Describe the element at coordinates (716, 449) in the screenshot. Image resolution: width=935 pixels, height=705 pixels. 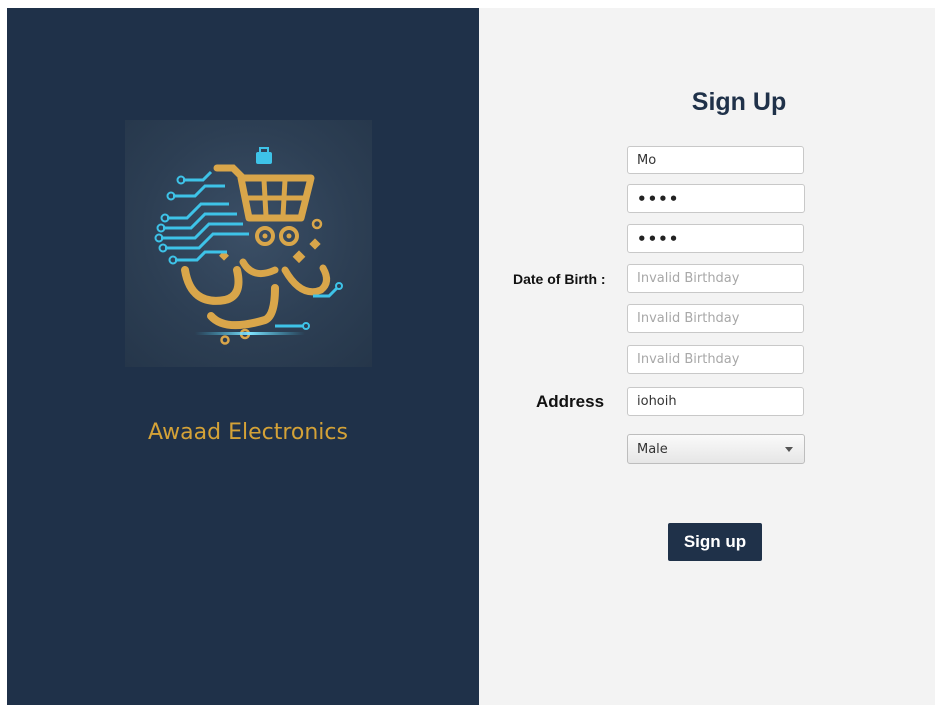
I see `gender-select: Male` at that location.